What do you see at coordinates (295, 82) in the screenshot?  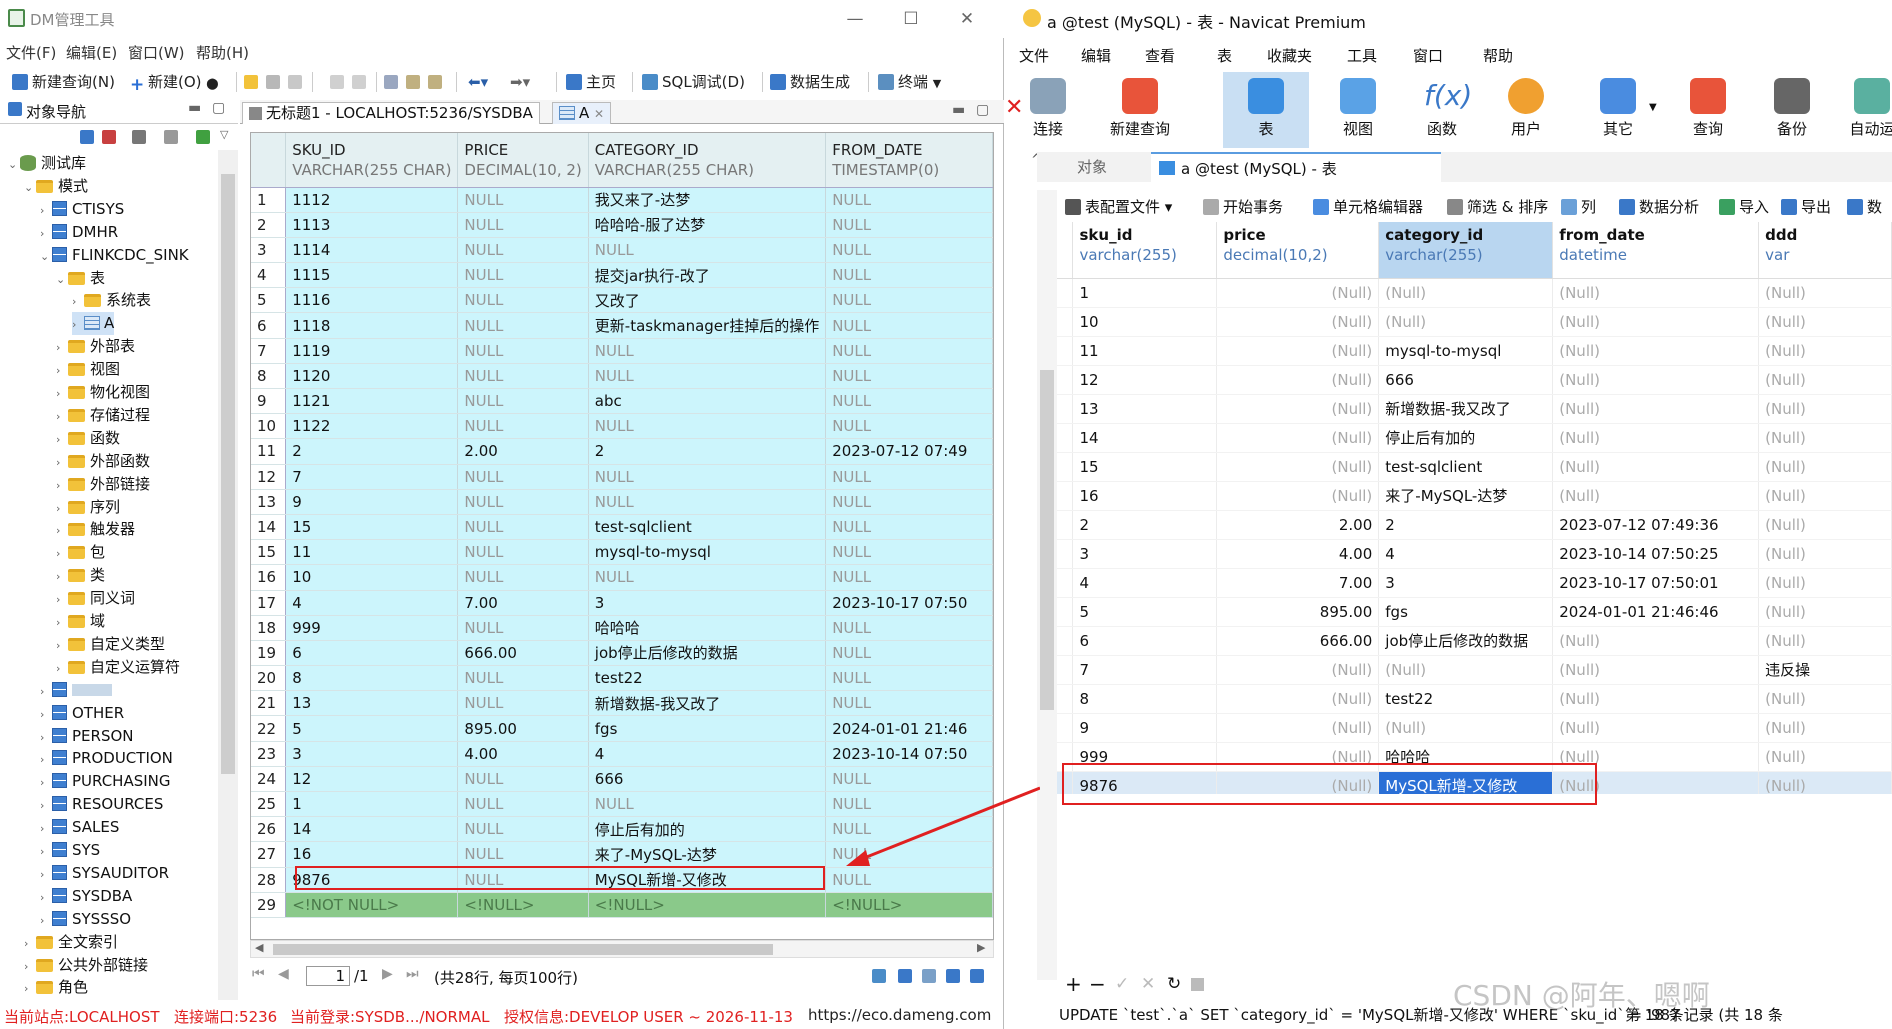 I see `save-all-icon` at bounding box center [295, 82].